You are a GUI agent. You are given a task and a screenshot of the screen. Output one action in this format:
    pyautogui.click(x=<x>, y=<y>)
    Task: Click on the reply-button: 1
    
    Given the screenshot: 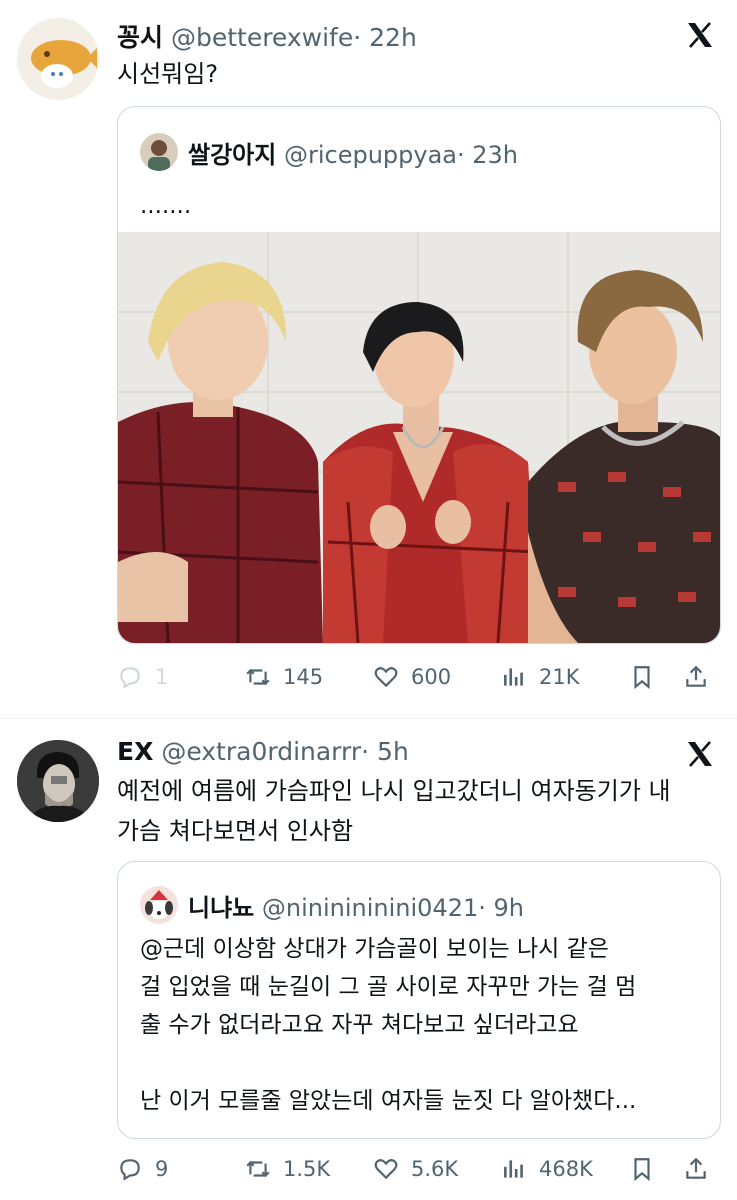 What is the action you would take?
    pyautogui.click(x=142, y=677)
    